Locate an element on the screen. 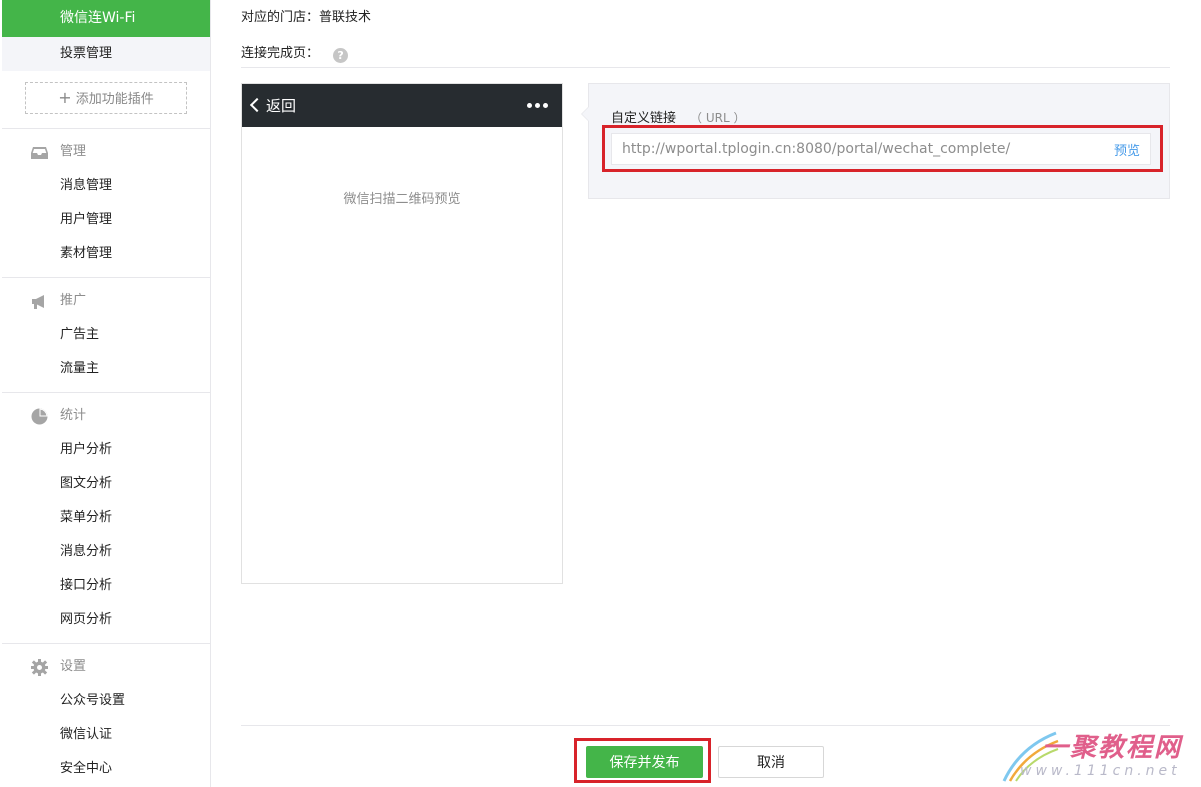 This screenshot has height=787, width=1201. sidebar-group-header: 统计 is located at coordinates (106, 416).